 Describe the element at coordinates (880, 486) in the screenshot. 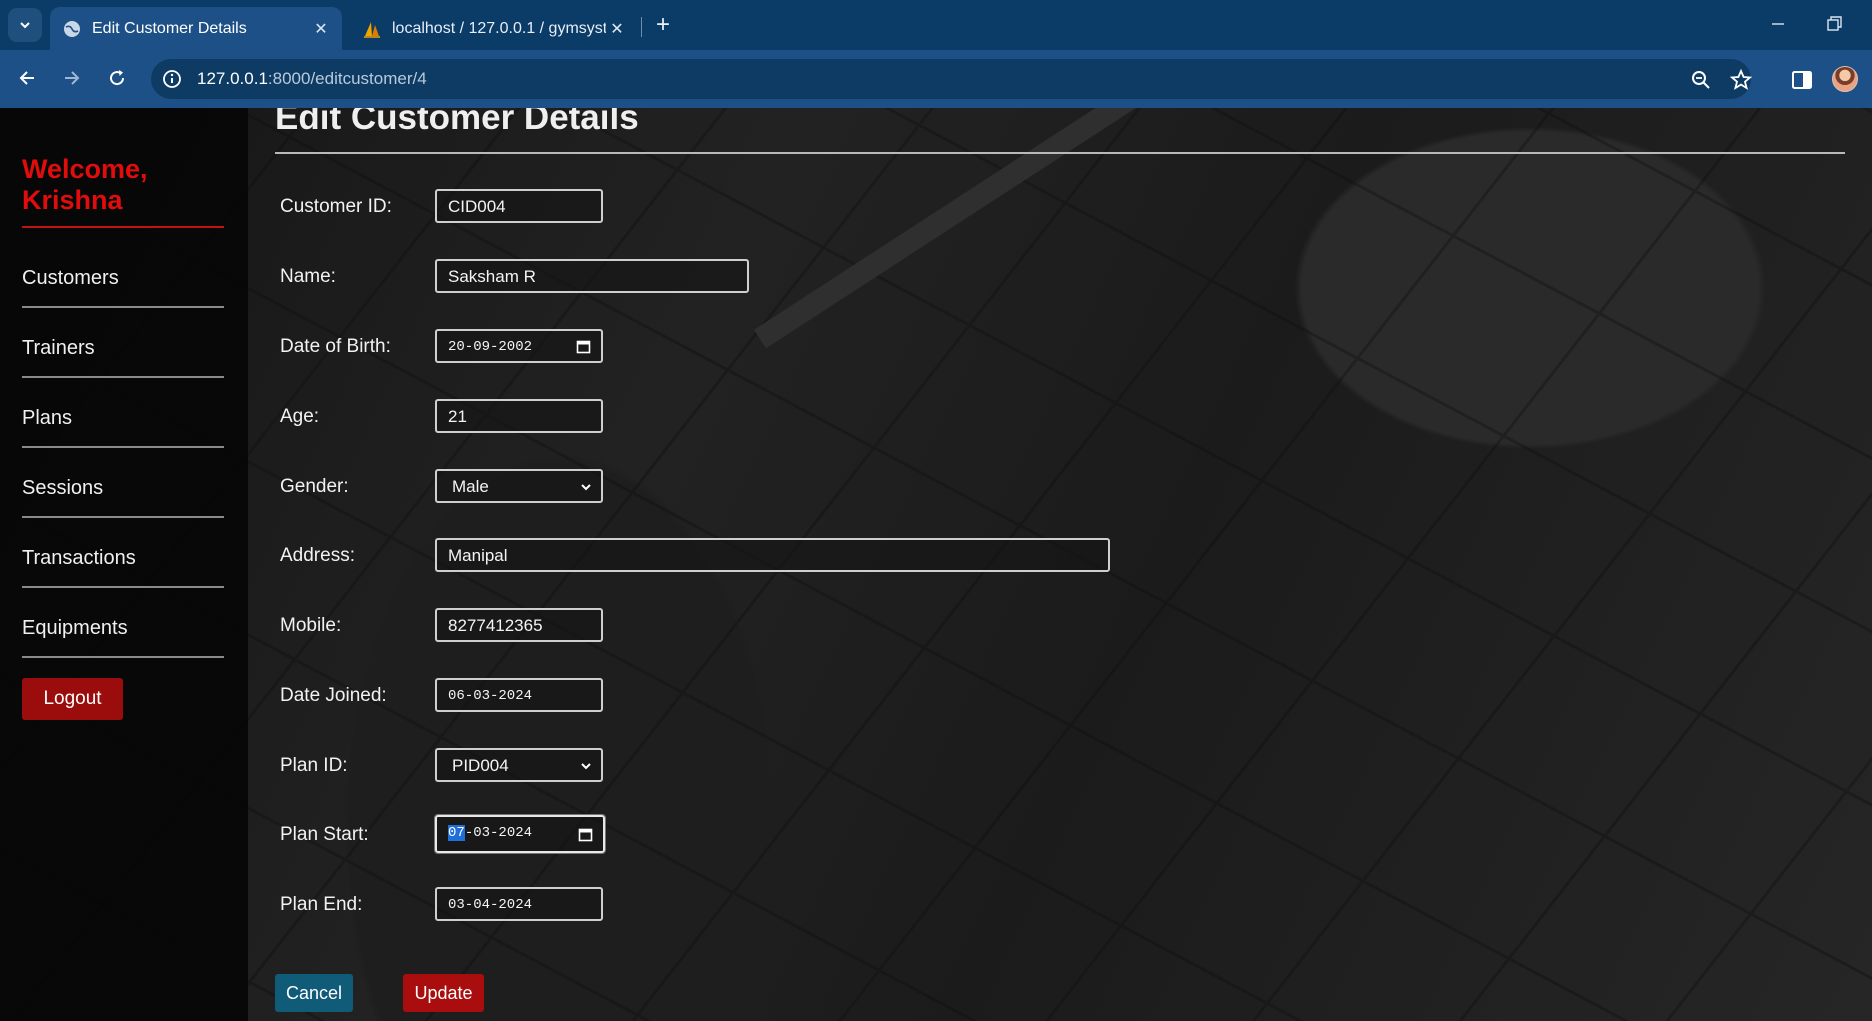

I see `gender-row: Gender: Male` at that location.